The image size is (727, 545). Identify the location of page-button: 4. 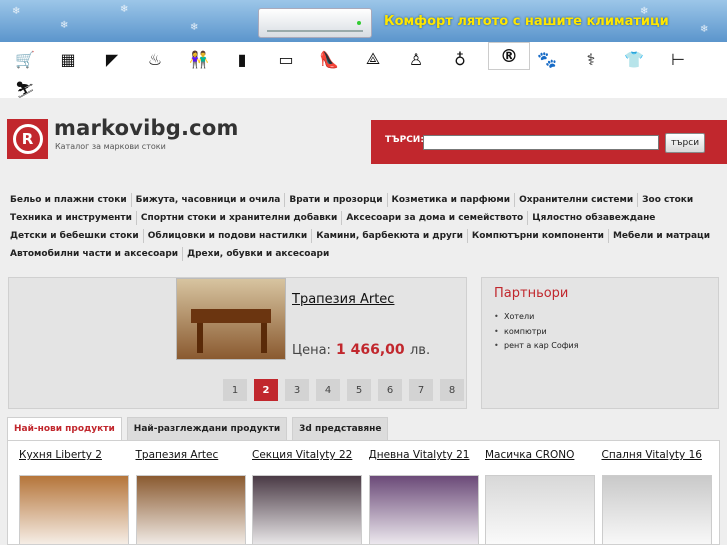
(328, 390).